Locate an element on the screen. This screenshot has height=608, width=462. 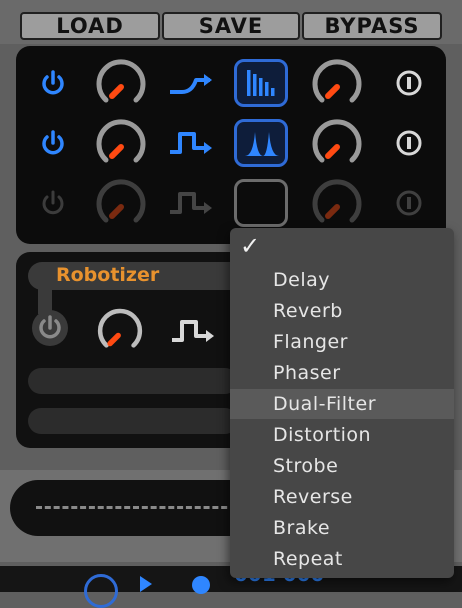
play-arrow-icon is located at coordinates (146, 584).